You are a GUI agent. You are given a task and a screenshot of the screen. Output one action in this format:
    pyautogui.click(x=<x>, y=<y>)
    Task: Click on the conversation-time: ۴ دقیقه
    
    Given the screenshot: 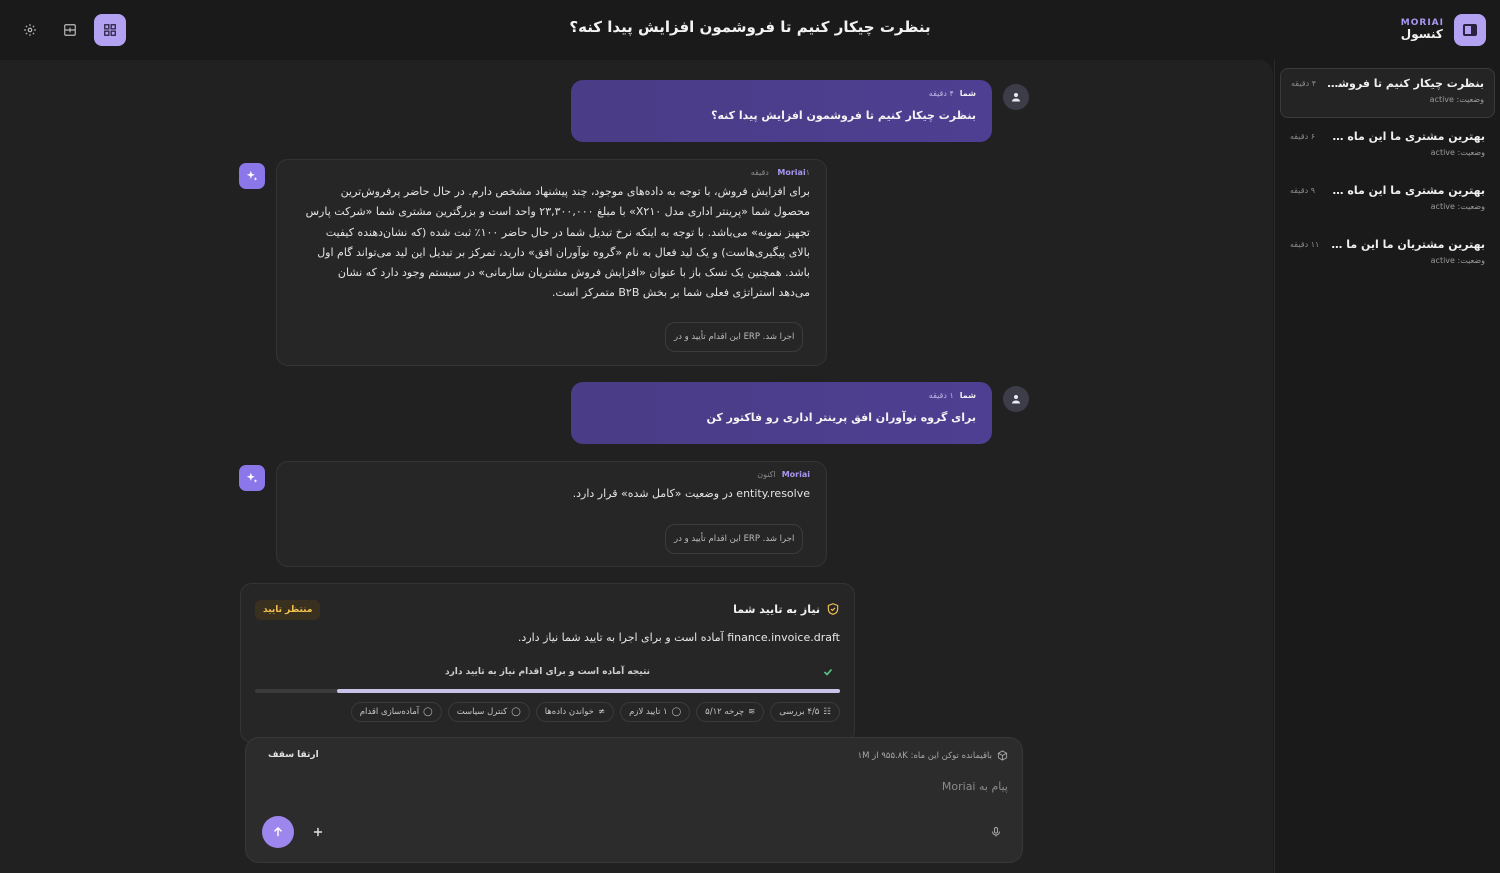 What is the action you would take?
    pyautogui.click(x=1303, y=83)
    